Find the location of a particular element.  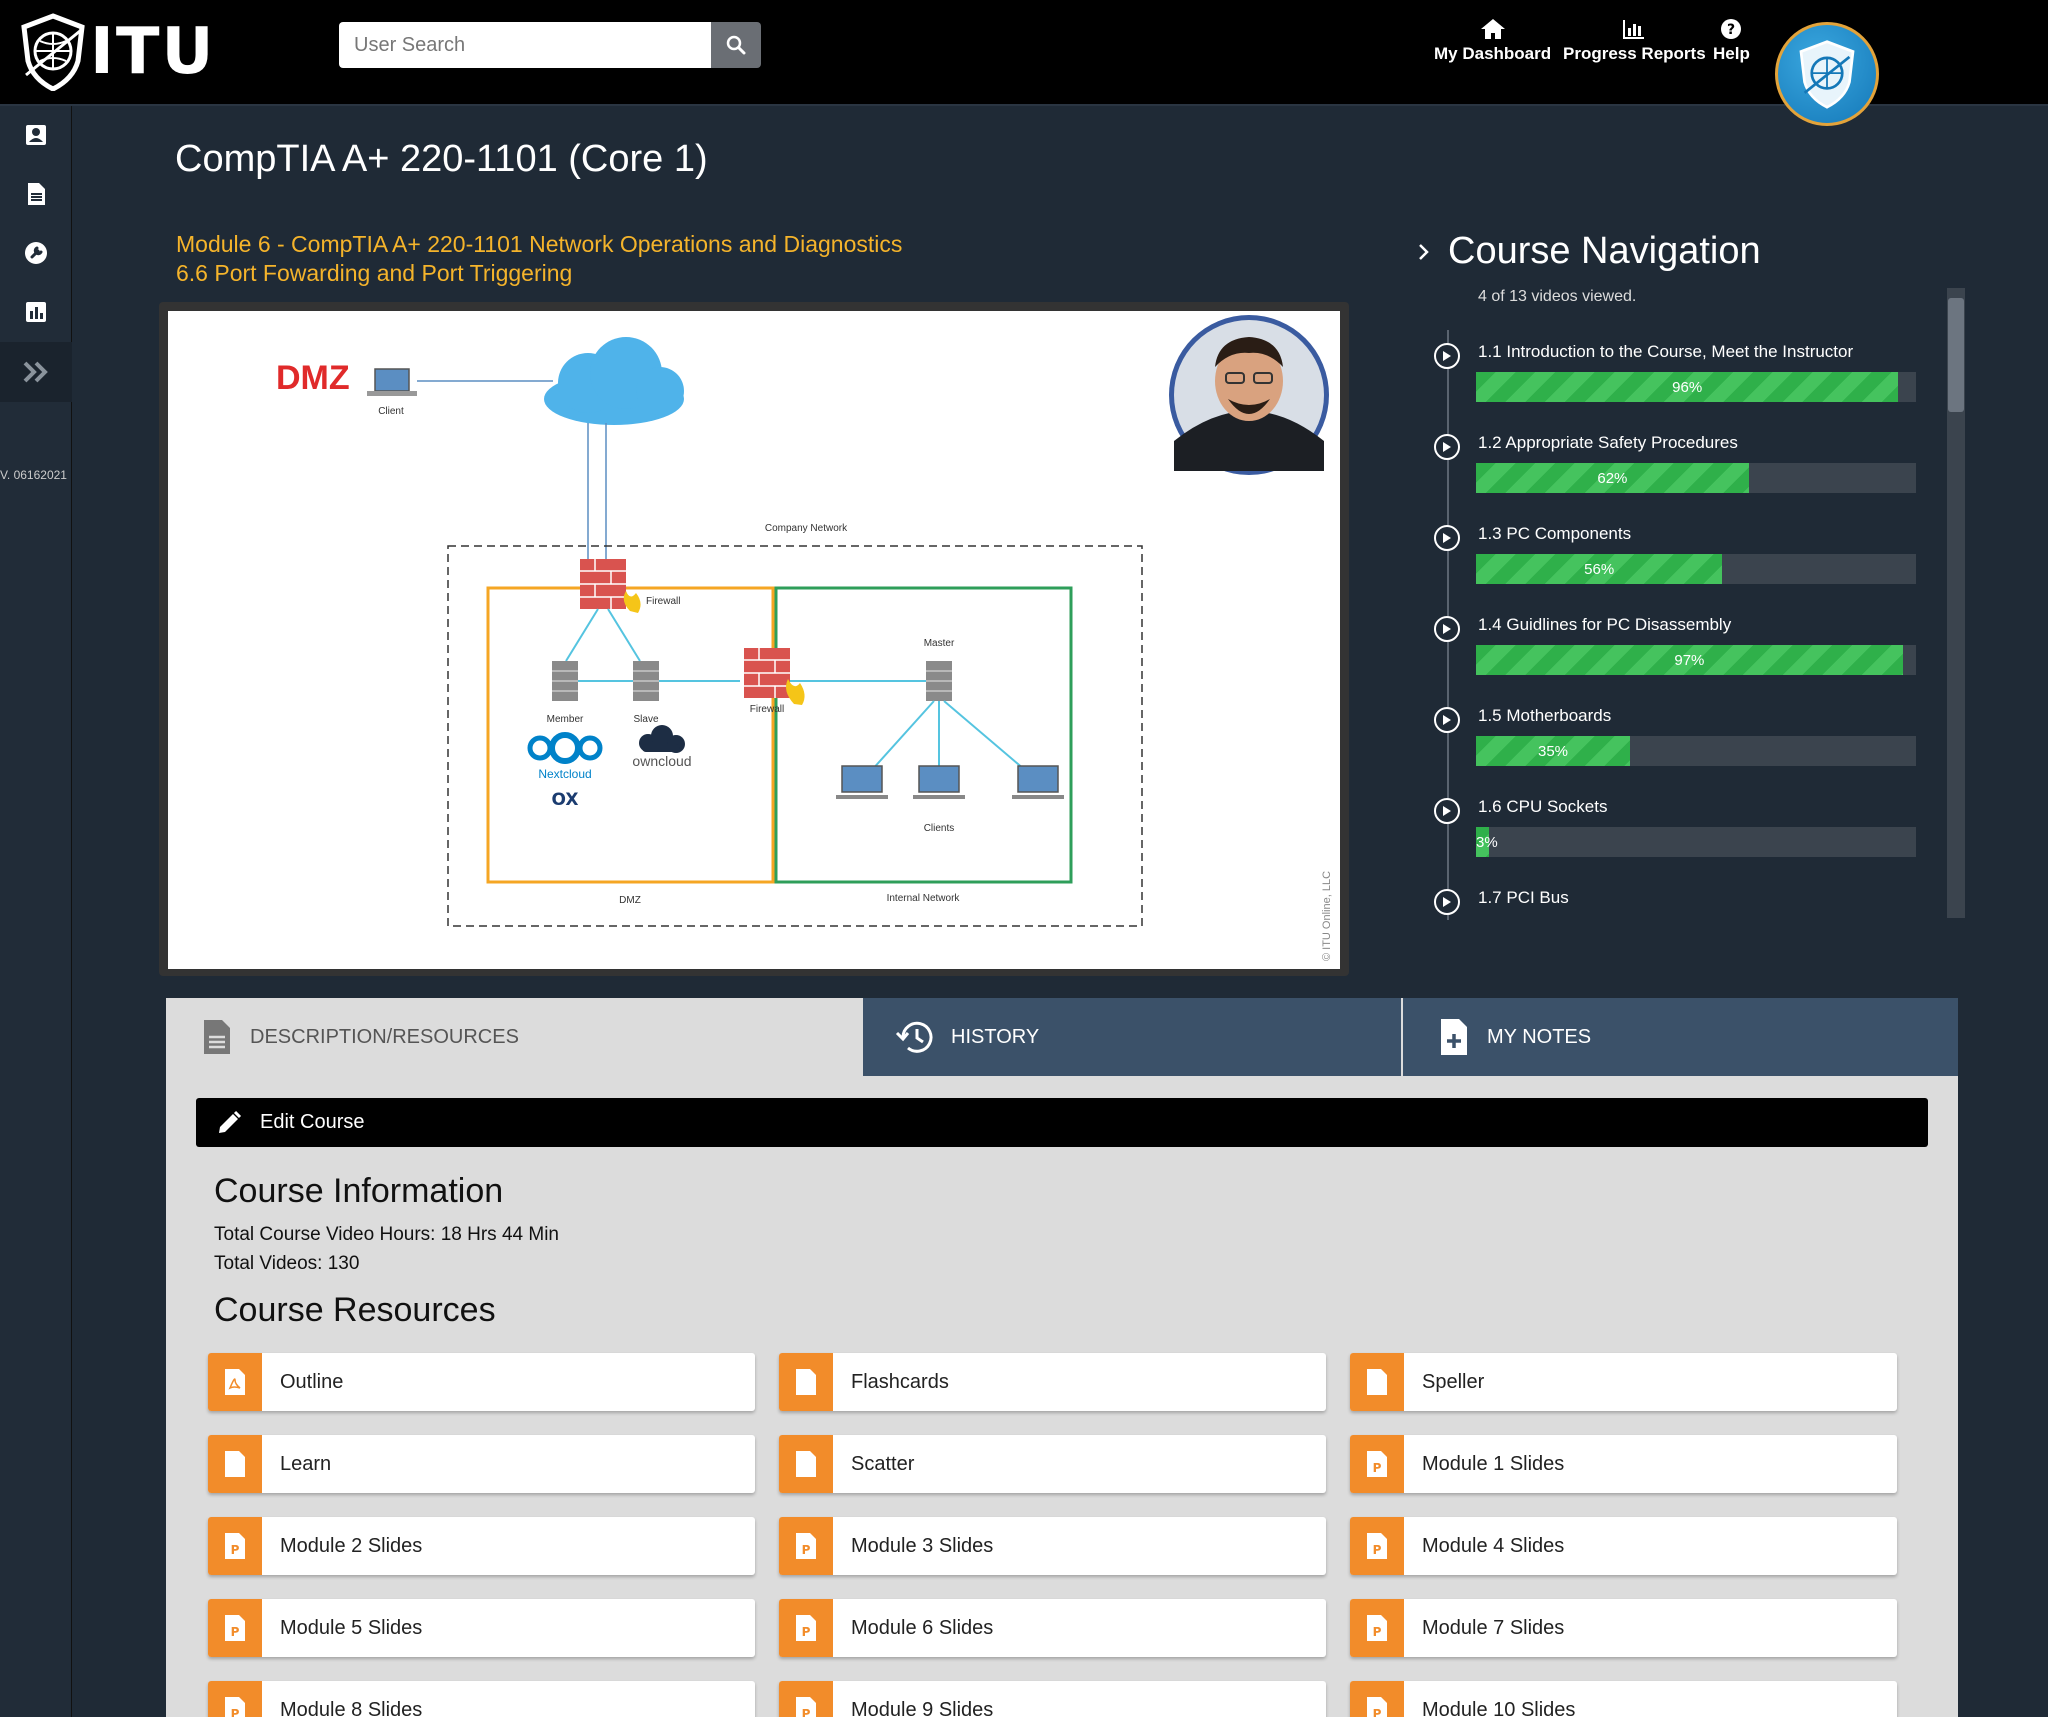

label-clients: Clients is located at coordinates (939, 828).